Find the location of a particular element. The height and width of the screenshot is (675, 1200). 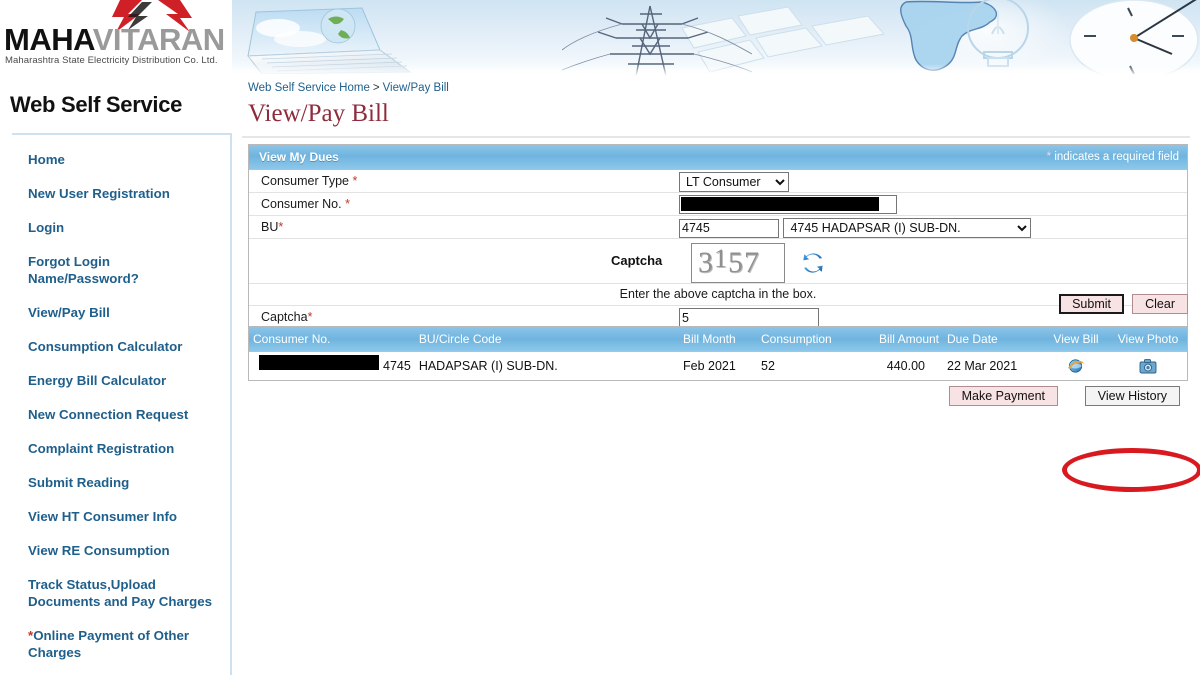

sidebar-item-consumption-calculator: Consumption Calculator is located at coordinates (121, 346).